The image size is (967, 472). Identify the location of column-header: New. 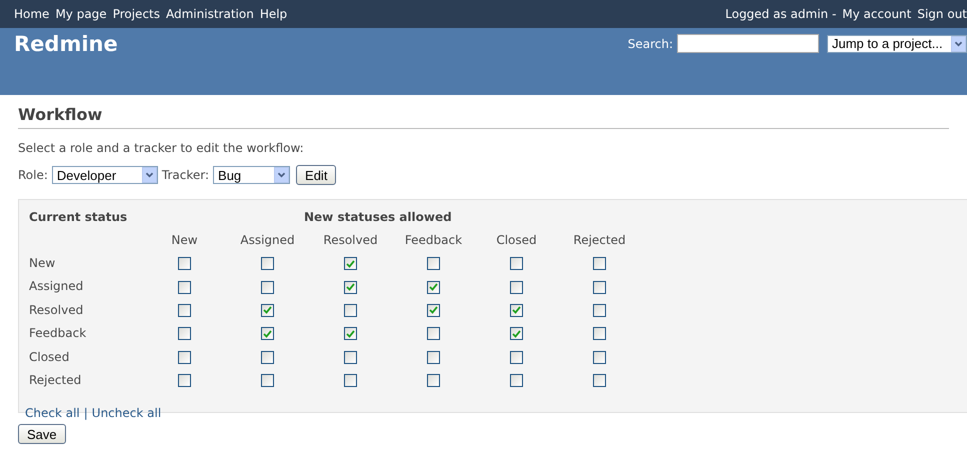
(184, 240).